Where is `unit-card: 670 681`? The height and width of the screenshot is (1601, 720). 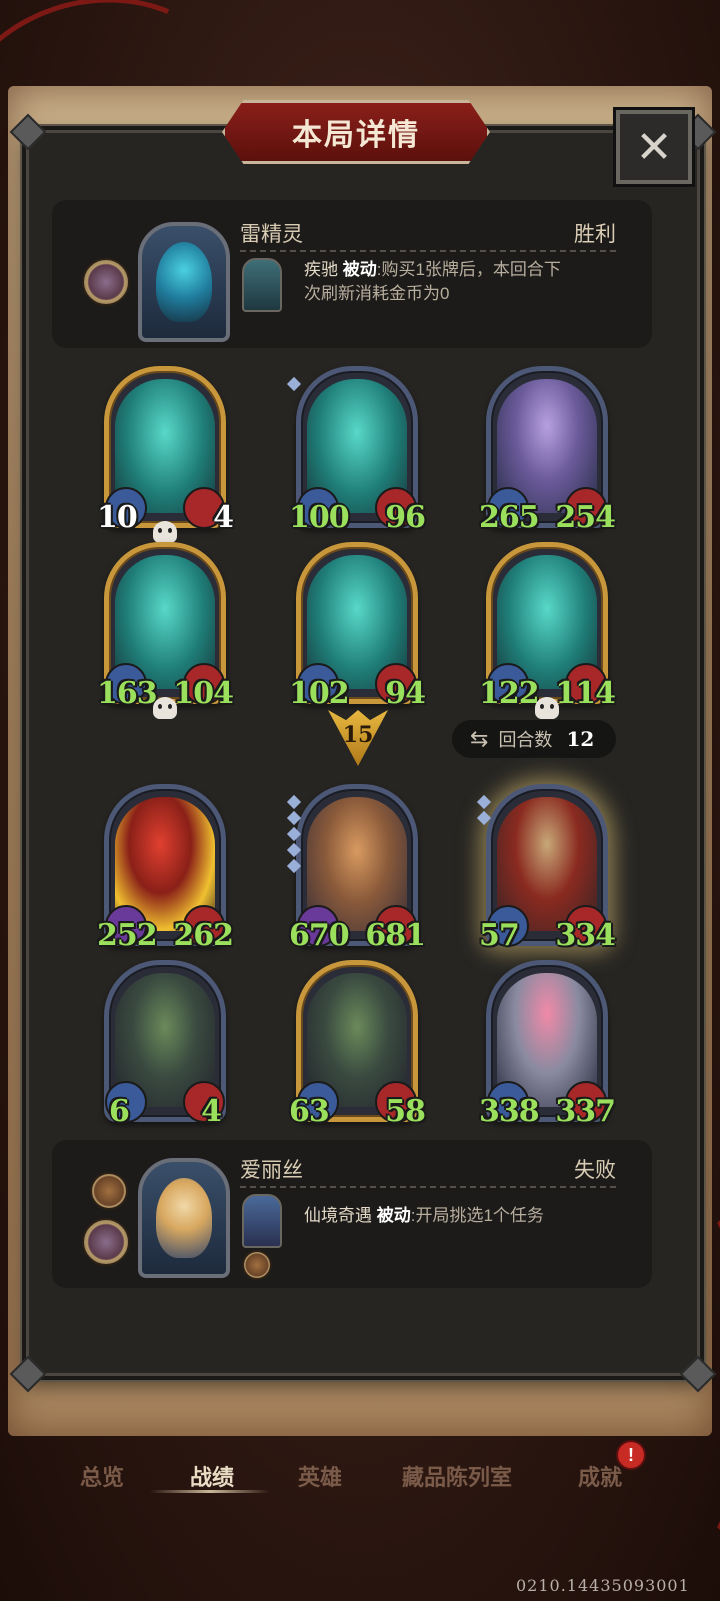
unit-card: 670 681 is located at coordinates (356, 868).